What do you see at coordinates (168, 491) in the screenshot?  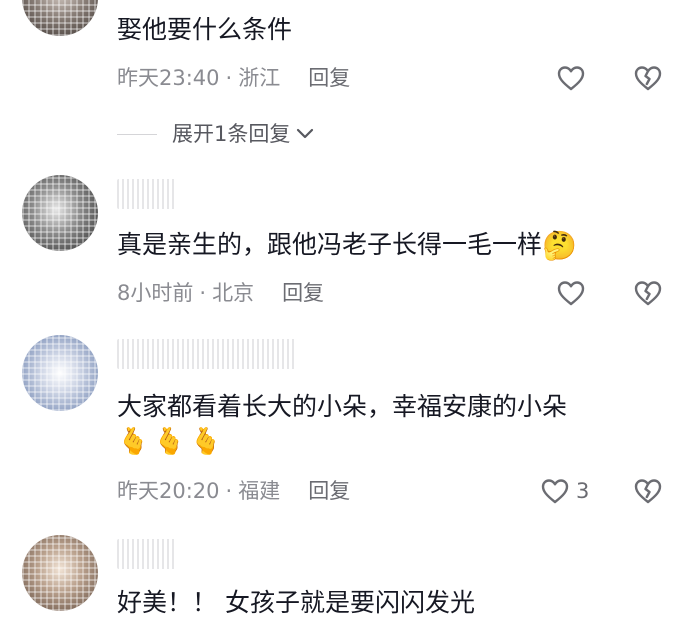 I see `comment-time: 昨天20:20` at bounding box center [168, 491].